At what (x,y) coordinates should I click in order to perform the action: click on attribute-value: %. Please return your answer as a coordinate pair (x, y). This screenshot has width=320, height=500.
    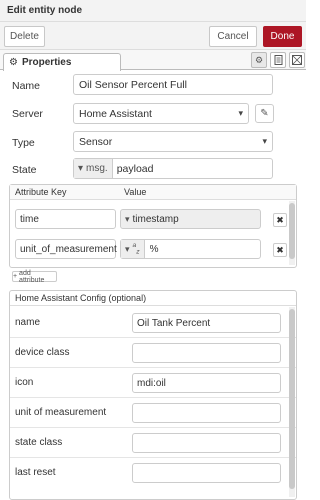
    Looking at the image, I should click on (154, 249).